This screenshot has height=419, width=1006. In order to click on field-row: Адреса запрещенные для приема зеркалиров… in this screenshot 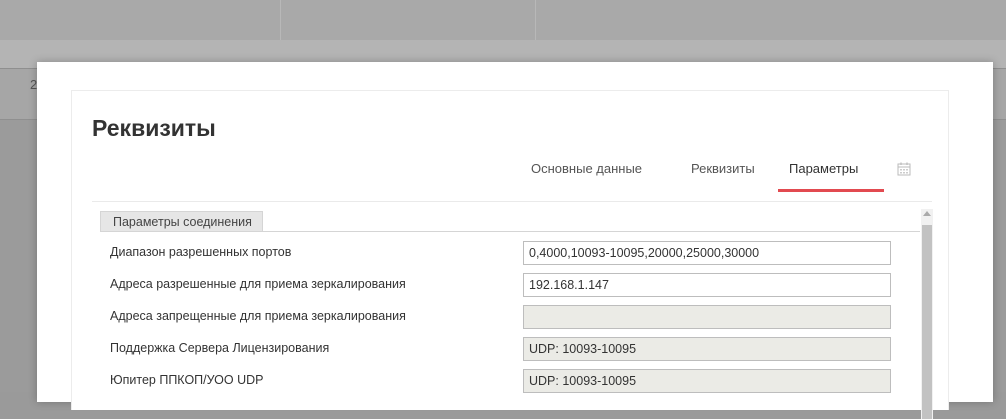, I will do `click(510, 318)`.